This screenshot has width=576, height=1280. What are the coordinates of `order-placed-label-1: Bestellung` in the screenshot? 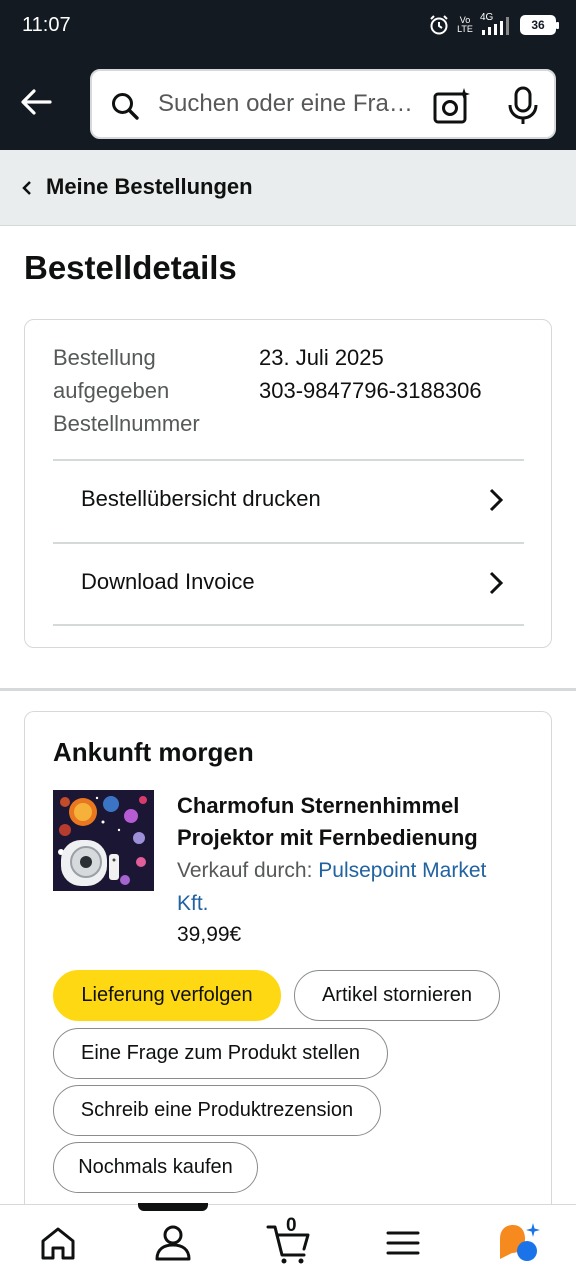 It's located at (104, 357).